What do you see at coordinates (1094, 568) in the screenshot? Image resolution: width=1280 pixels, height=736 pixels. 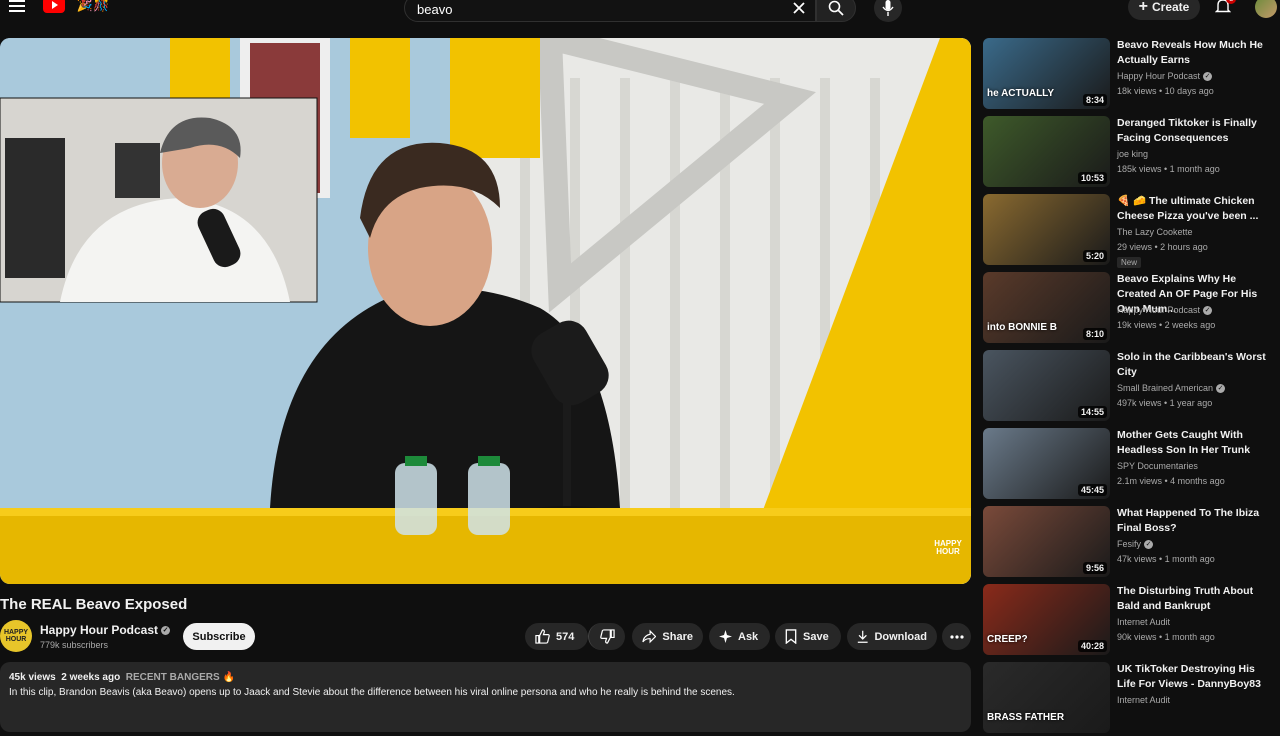 I see `video-duration: 9:56` at bounding box center [1094, 568].